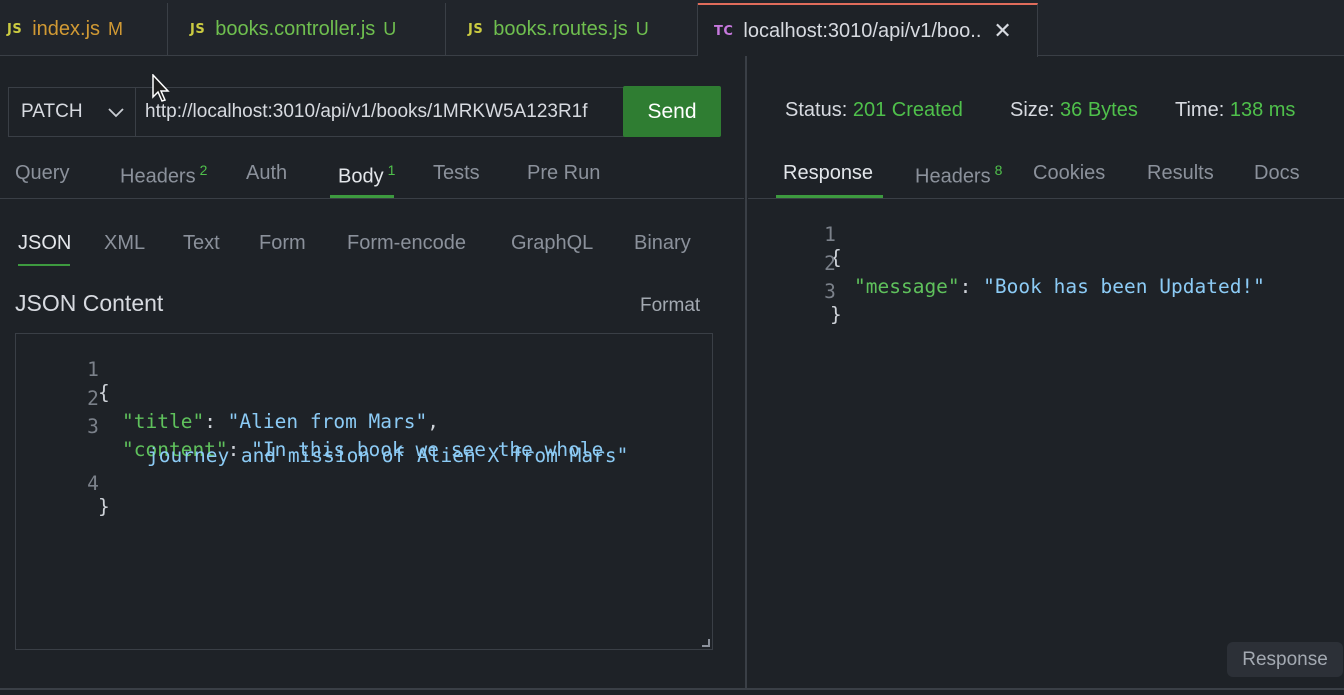 Image resolution: width=1344 pixels, height=695 pixels. I want to click on tab-docs: Docs, so click(1277, 173).